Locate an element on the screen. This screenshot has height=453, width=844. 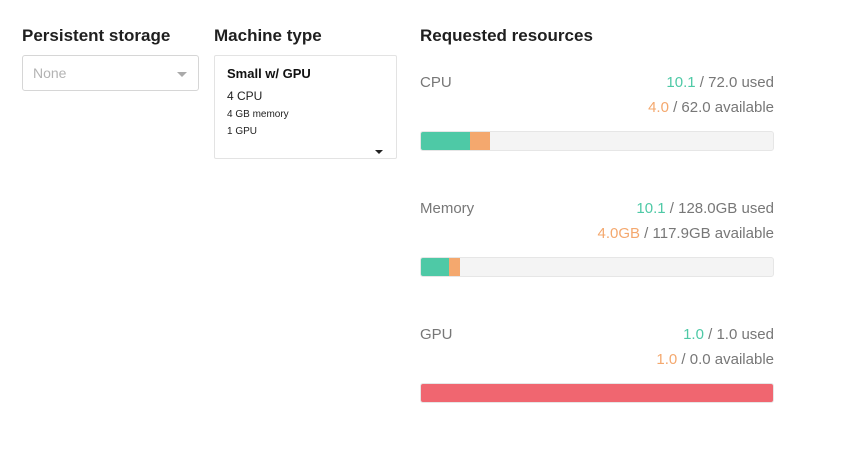
memory-available-value: 4.0GB is located at coordinates (619, 233).